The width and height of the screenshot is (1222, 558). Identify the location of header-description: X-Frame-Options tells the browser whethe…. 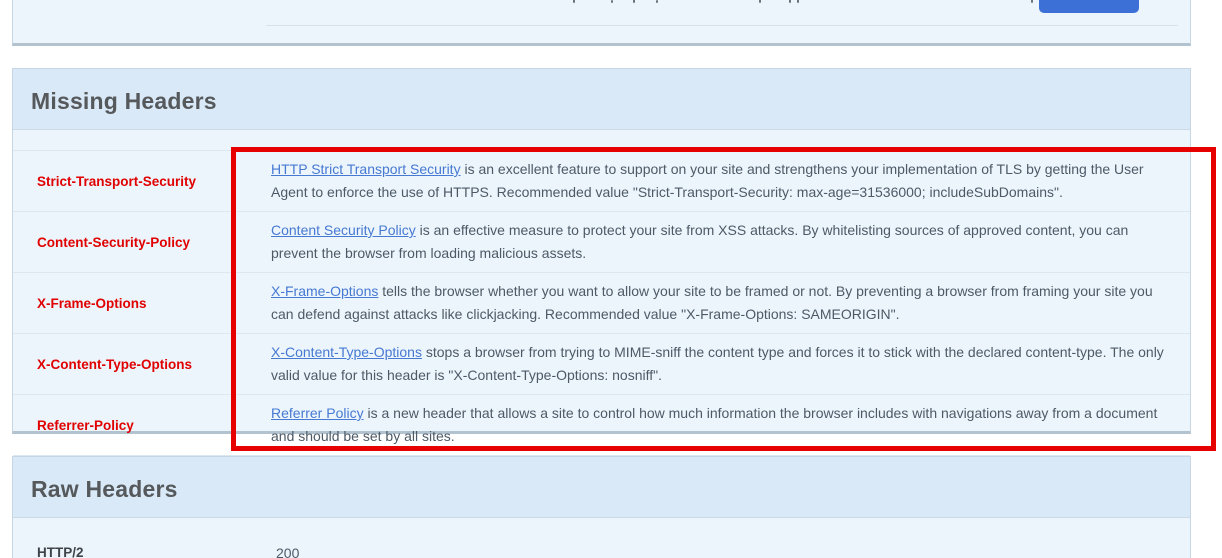
(730, 303).